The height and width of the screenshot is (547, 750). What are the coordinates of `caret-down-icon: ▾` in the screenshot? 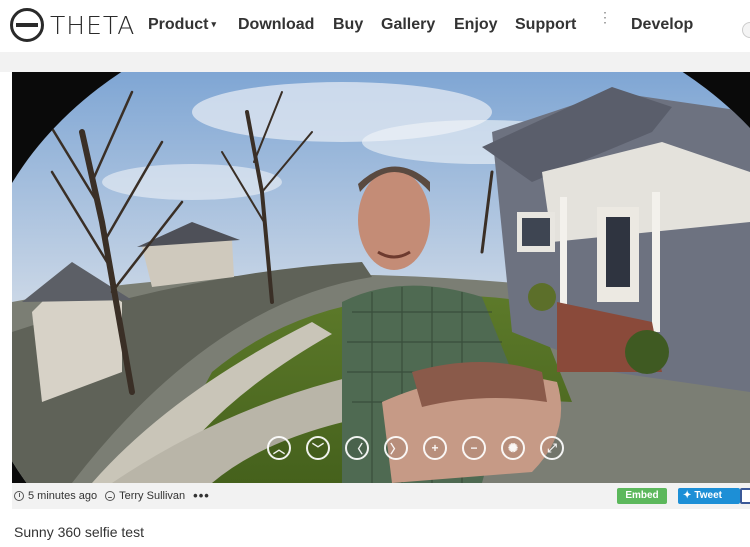 It's located at (213, 24).